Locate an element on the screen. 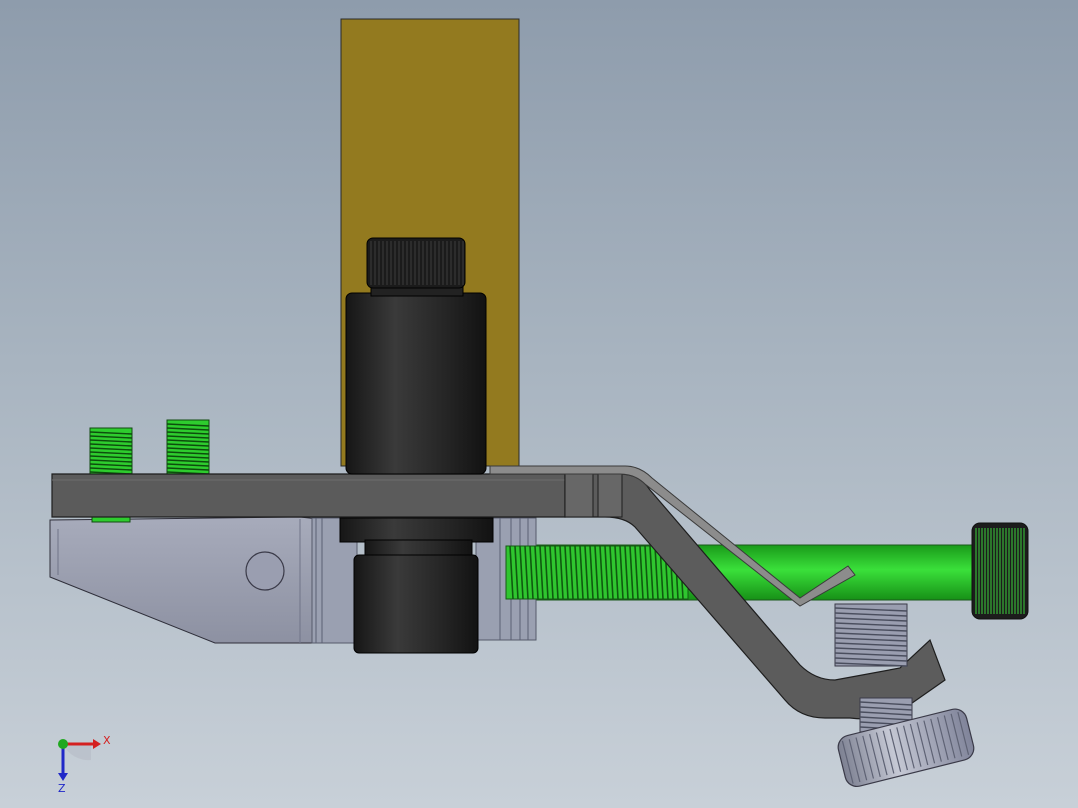 This screenshot has height=808, width=1078. top-knurled-nut is located at coordinates (416, 263).